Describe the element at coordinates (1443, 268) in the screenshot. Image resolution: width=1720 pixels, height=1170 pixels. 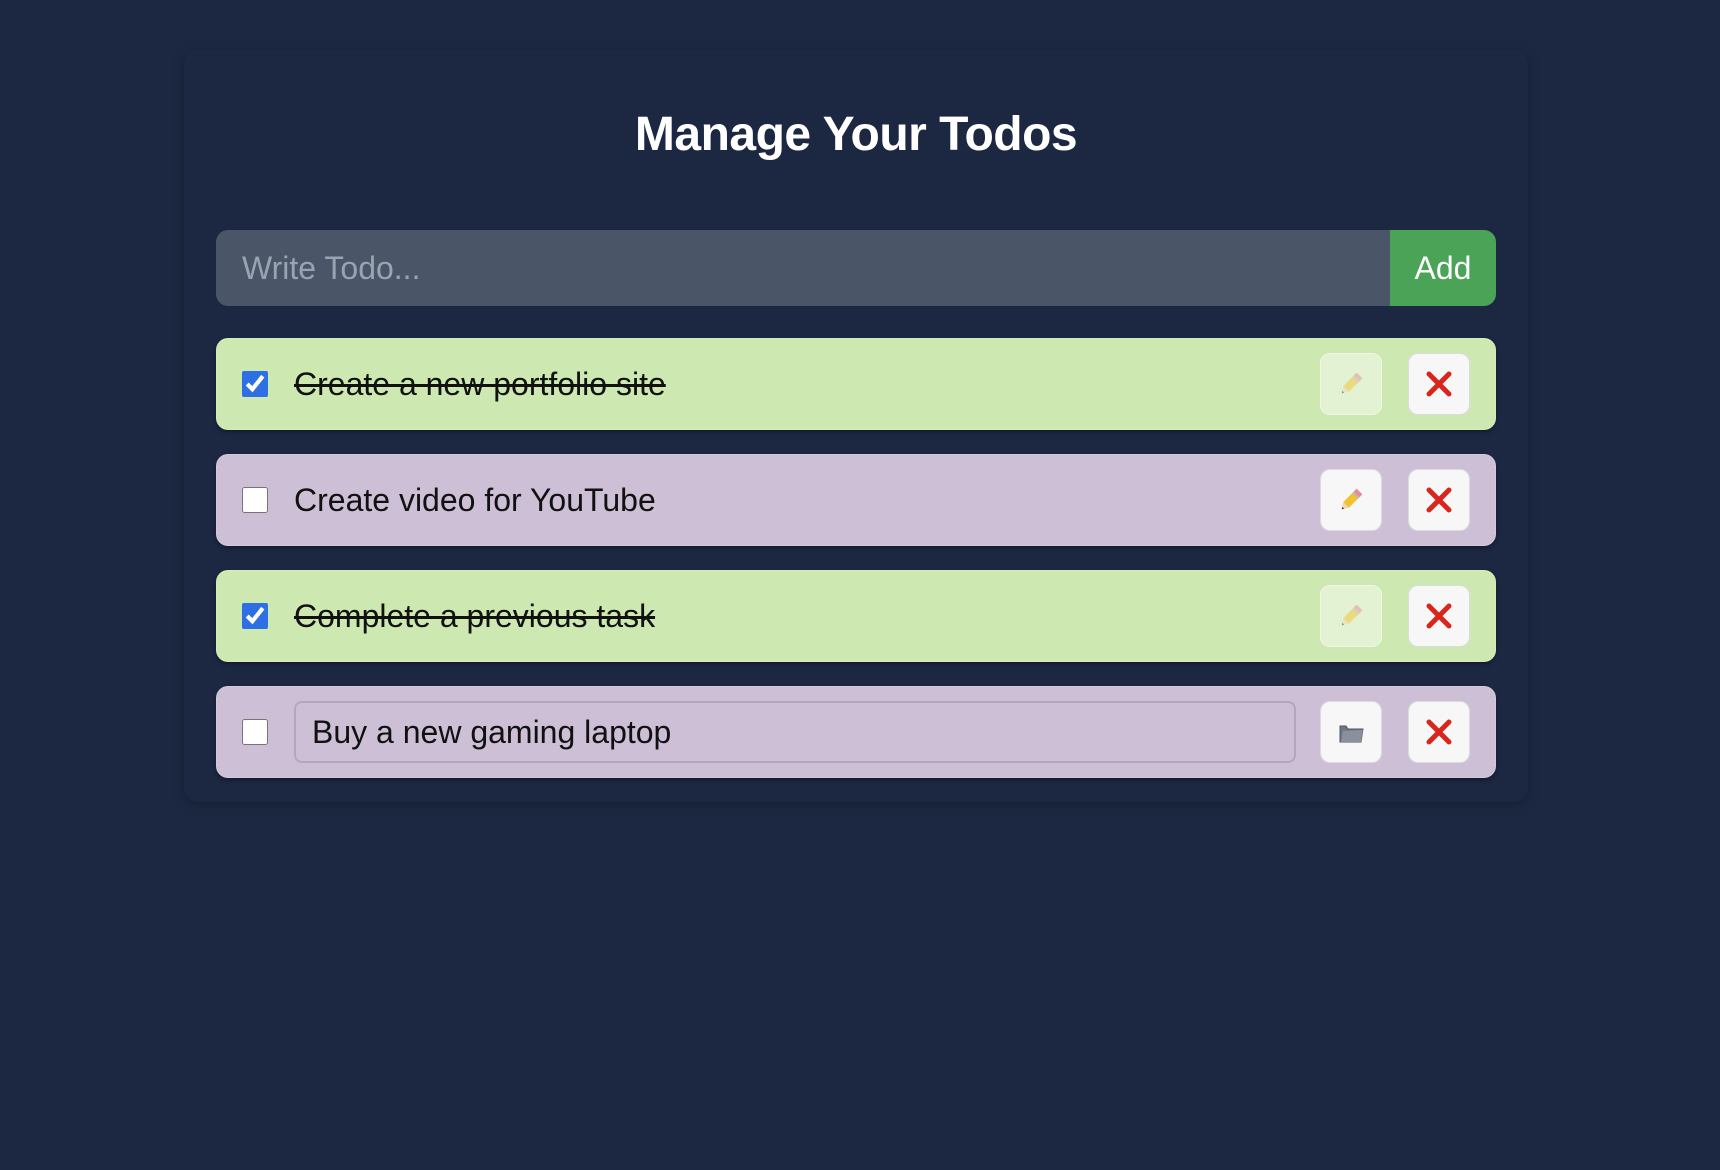
I see `add-button: Add` at that location.